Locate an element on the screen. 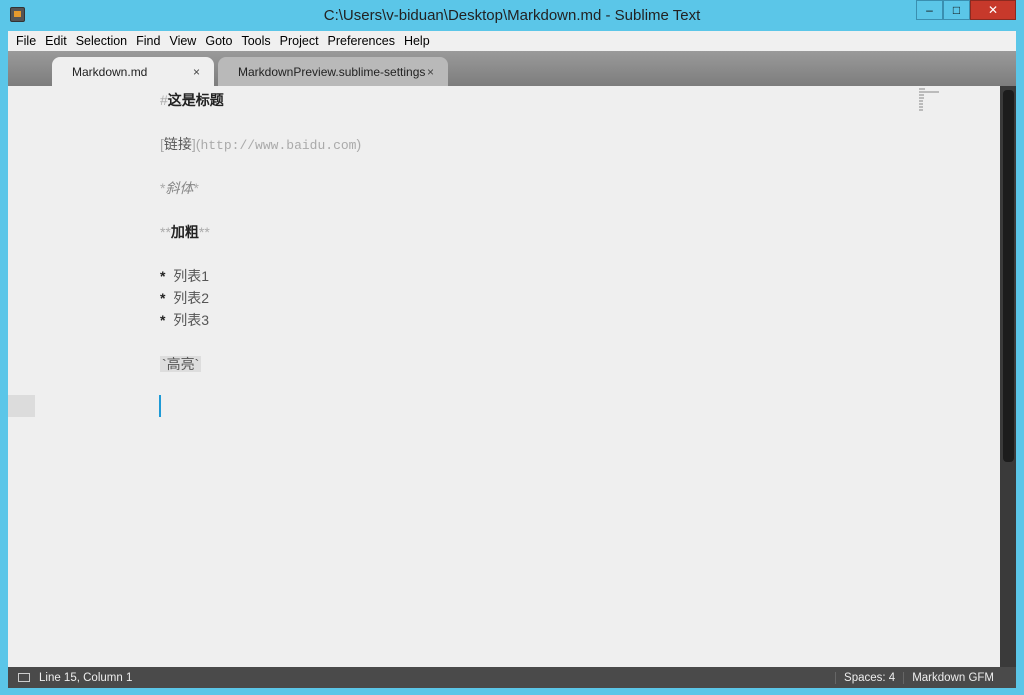 The height and width of the screenshot is (695, 1024). vertical-scrollbar is located at coordinates (1008, 376).